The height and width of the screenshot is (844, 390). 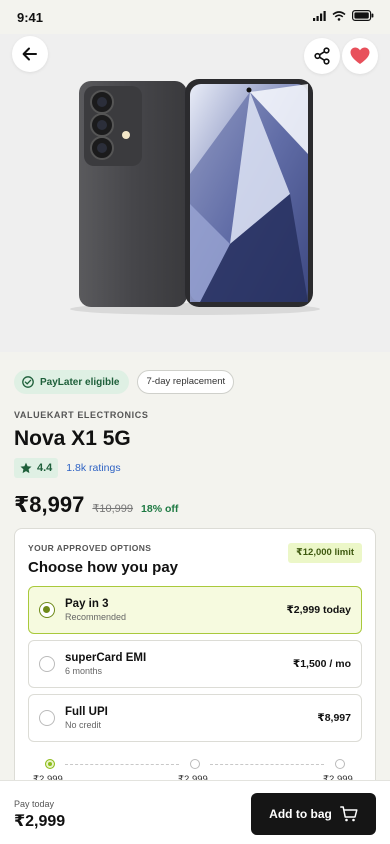 What do you see at coordinates (300, 814) in the screenshot?
I see `add-to-bag-label: Add to bag` at bounding box center [300, 814].